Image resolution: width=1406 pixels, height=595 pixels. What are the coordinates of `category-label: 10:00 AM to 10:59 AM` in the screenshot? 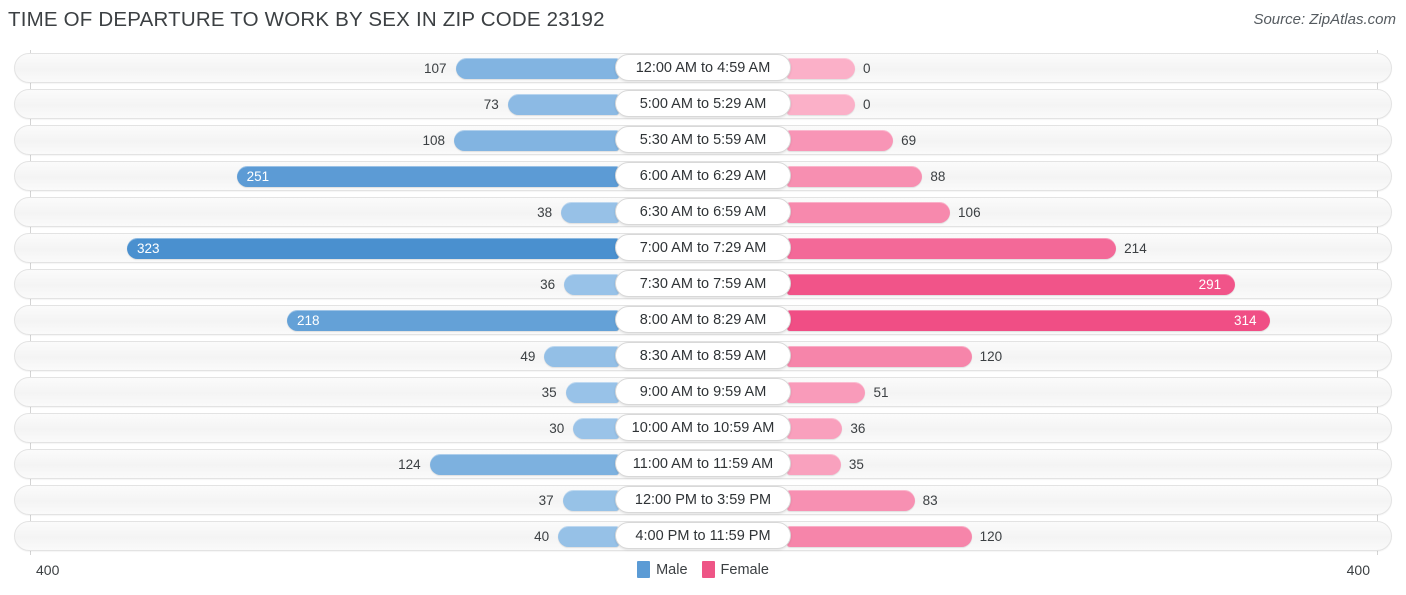 It's located at (703, 427).